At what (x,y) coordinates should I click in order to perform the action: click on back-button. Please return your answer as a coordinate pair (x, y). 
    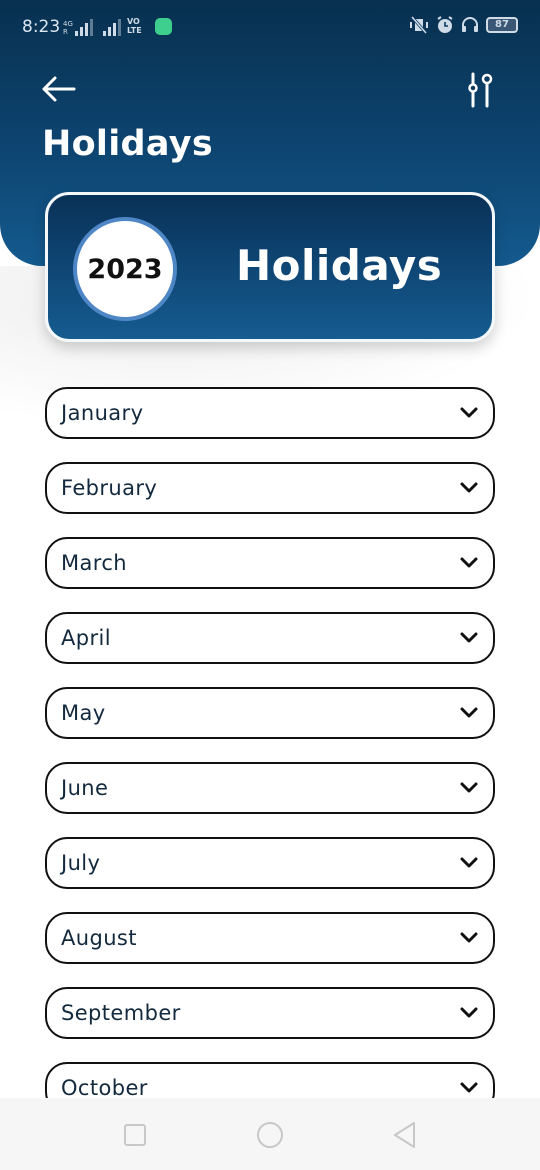
    Looking at the image, I should click on (59, 89).